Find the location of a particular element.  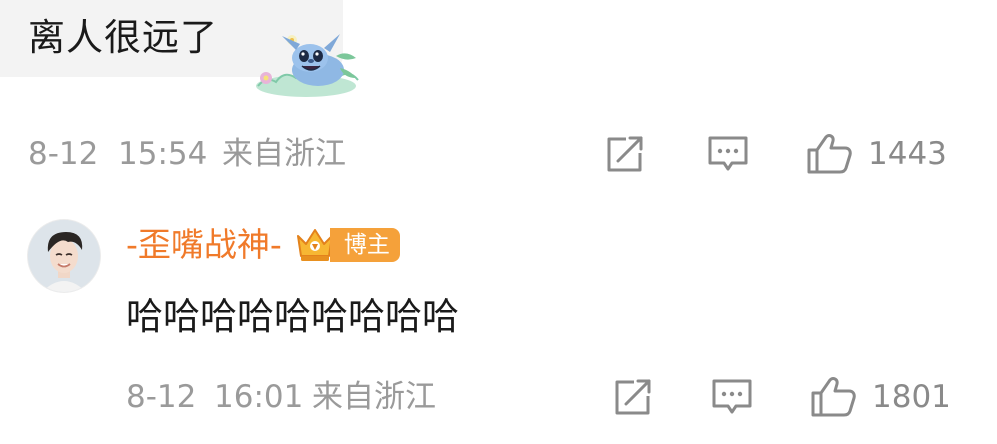

comment-meta: 8-12 16:01 来自浙江 1801 is located at coordinates (498, 397).